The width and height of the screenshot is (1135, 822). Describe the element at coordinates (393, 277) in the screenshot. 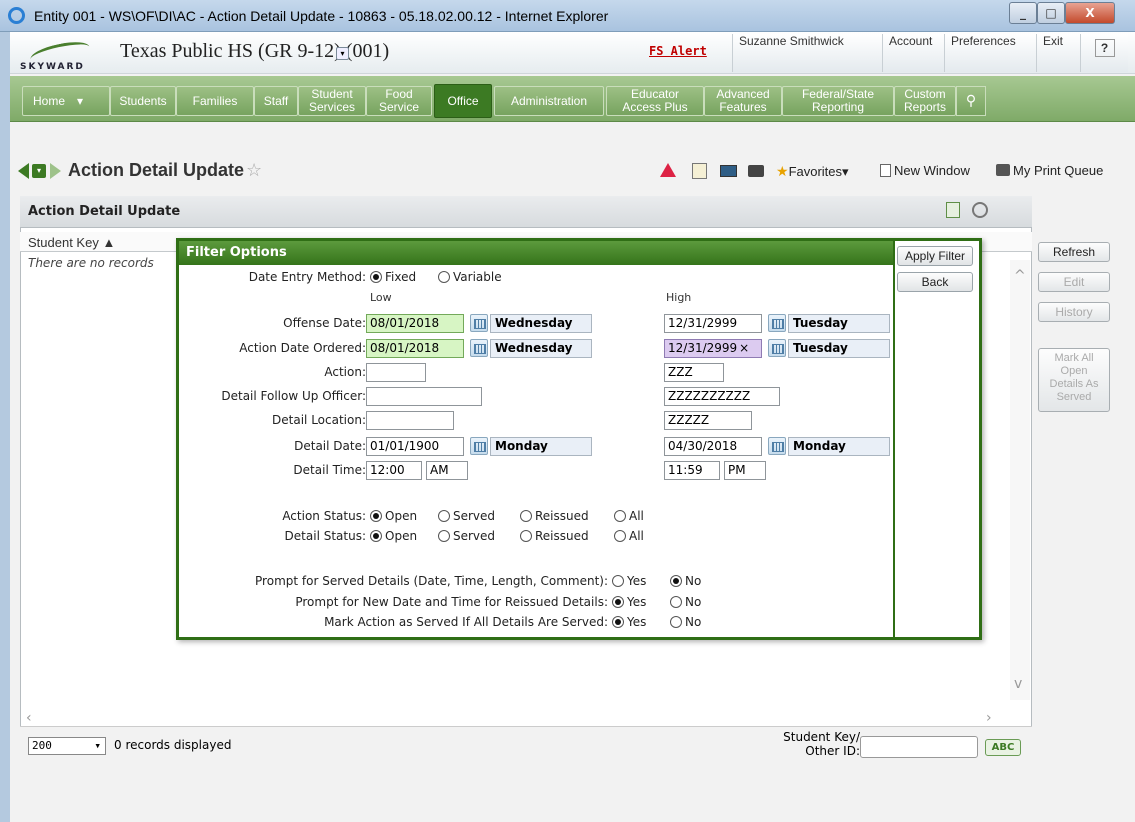

I see `date-entry-fixed-radio: Fixed` at that location.